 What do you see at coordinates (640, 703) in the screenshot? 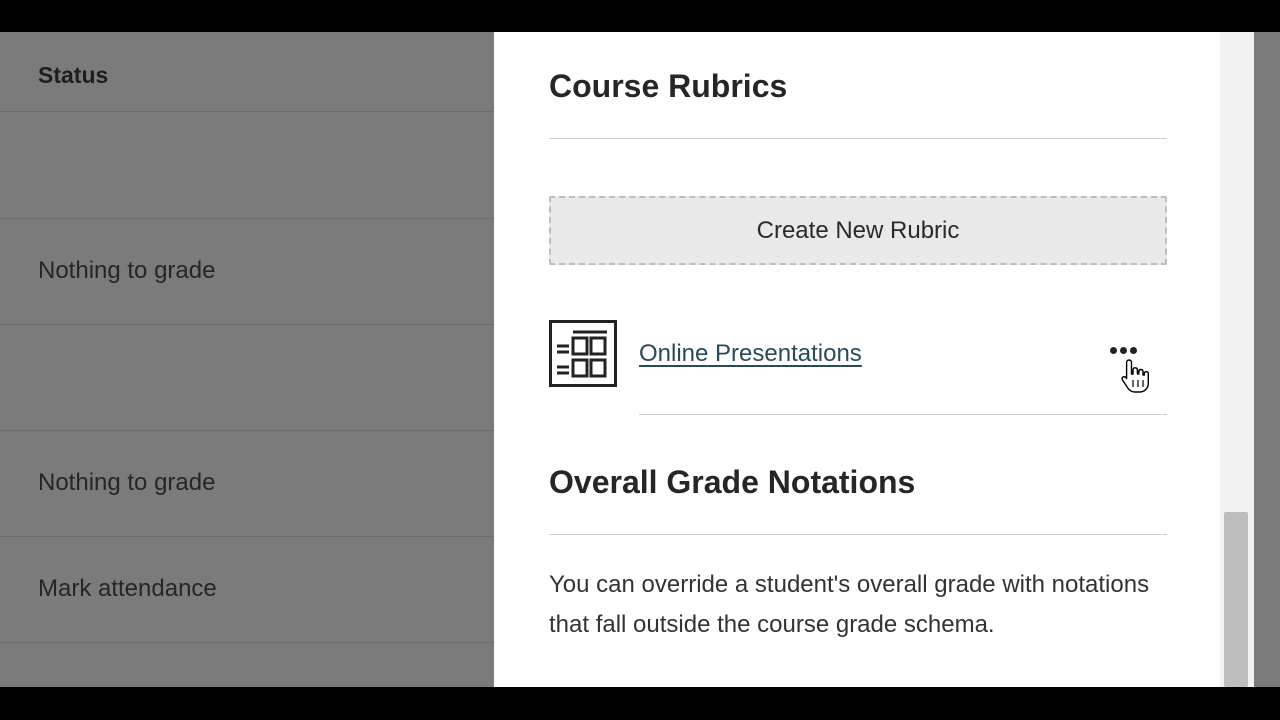
I see `letterbox-bottom` at bounding box center [640, 703].